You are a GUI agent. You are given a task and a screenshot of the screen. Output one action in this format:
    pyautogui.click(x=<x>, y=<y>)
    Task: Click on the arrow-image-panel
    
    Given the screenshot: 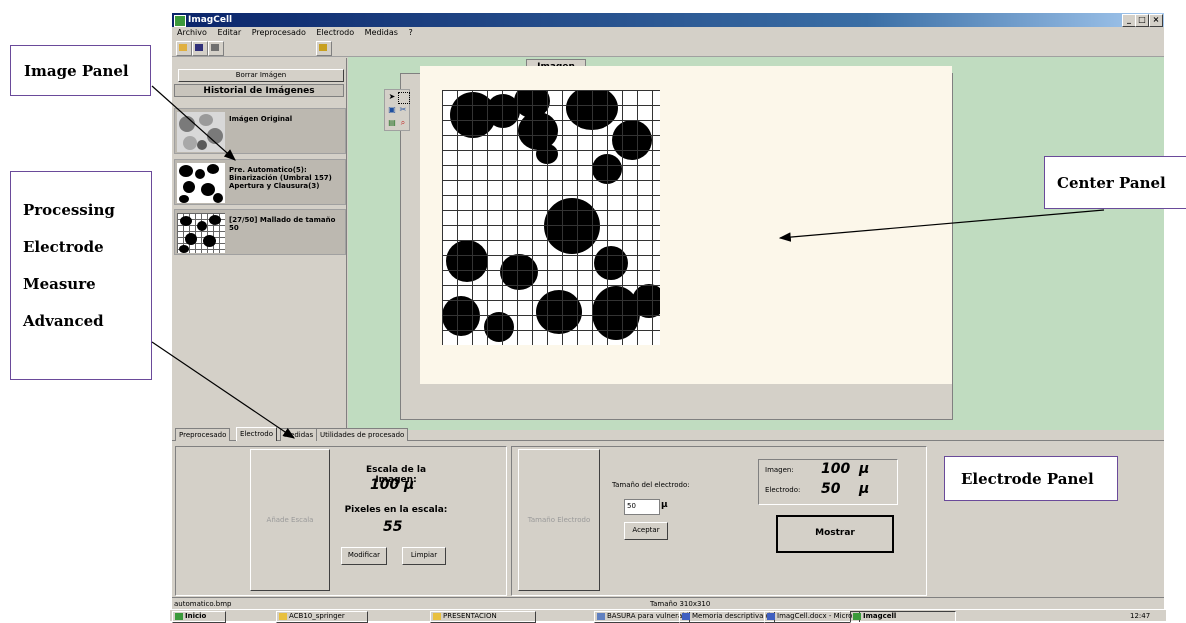 What is the action you would take?
    pyautogui.click(x=193, y=123)
    